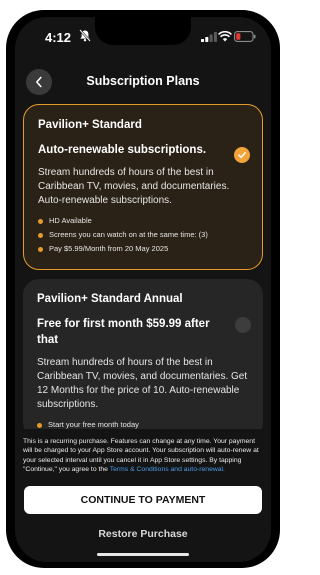 This screenshot has width=320, height=575. I want to click on checkmark-icon, so click(242, 155).